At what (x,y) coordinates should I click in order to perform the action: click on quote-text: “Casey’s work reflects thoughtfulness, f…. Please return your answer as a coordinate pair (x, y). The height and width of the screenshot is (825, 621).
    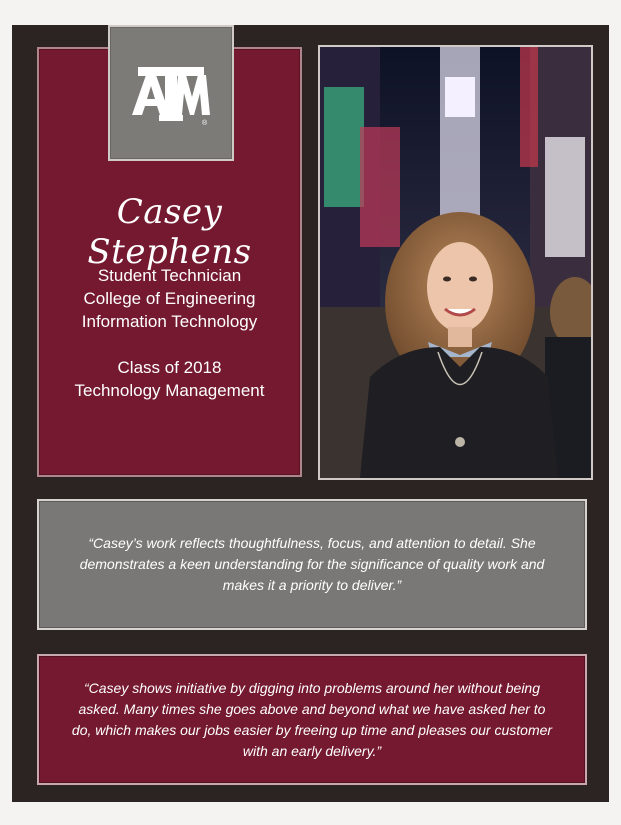
    Looking at the image, I should click on (312, 564).